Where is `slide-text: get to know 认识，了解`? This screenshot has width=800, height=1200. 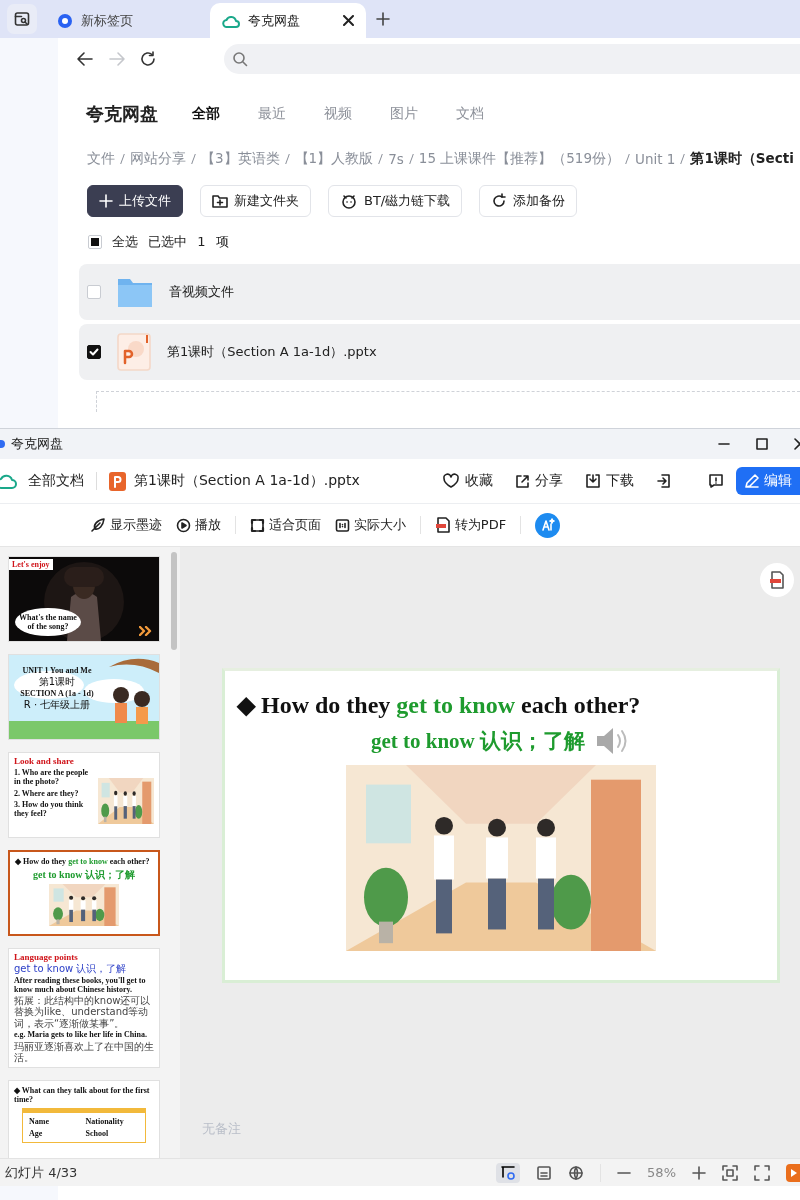
slide-text: get to know 认识，了解 is located at coordinates (71, 969).